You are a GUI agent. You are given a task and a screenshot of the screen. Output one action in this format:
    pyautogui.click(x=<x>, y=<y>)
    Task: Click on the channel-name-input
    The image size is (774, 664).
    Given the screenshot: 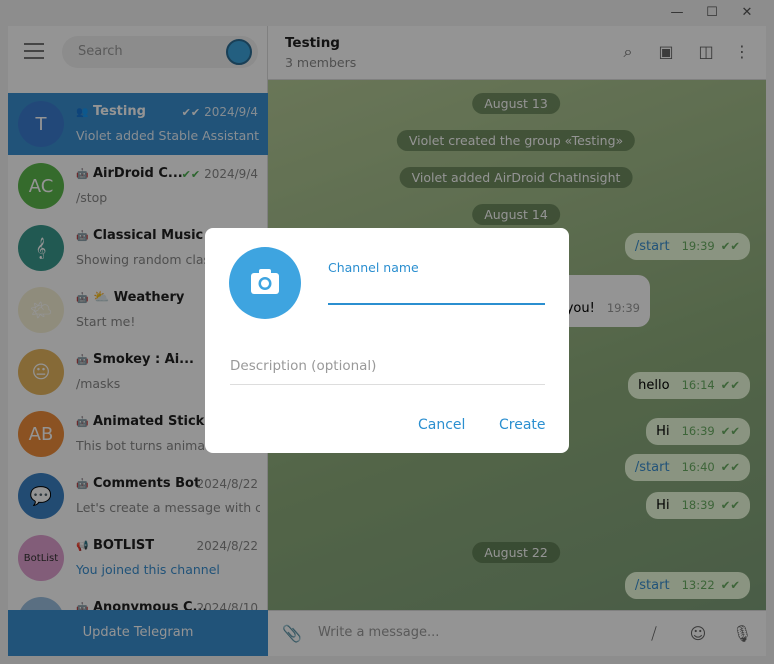 What is the action you would take?
    pyautogui.click(x=436, y=291)
    